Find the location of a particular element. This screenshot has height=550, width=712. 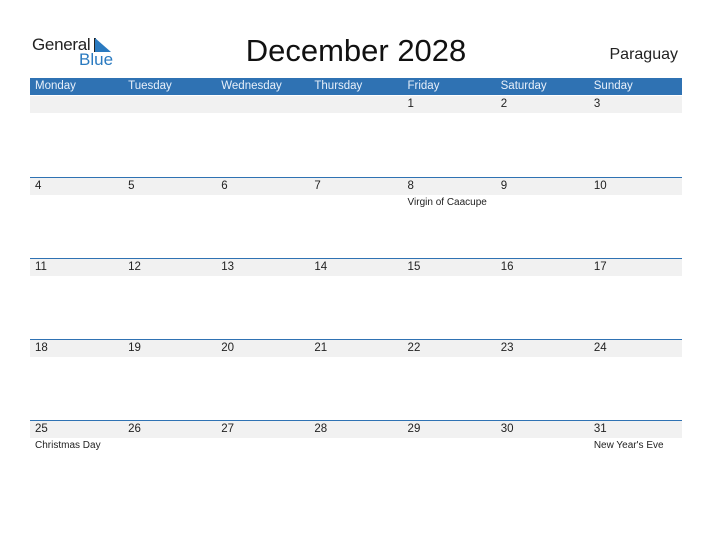

weekday-wednesday: Wednesday is located at coordinates (251, 86).